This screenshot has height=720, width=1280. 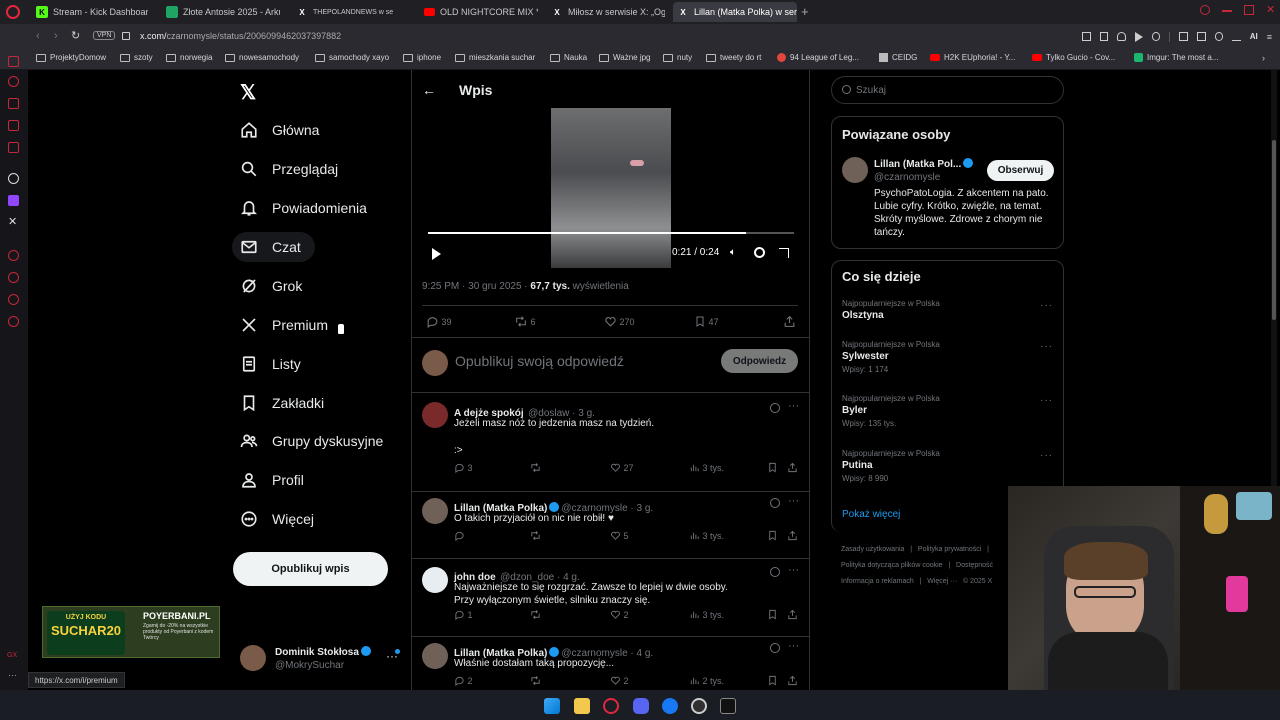 I want to click on nav-communities: Grupy dyskusyjne, so click(x=307, y=441).